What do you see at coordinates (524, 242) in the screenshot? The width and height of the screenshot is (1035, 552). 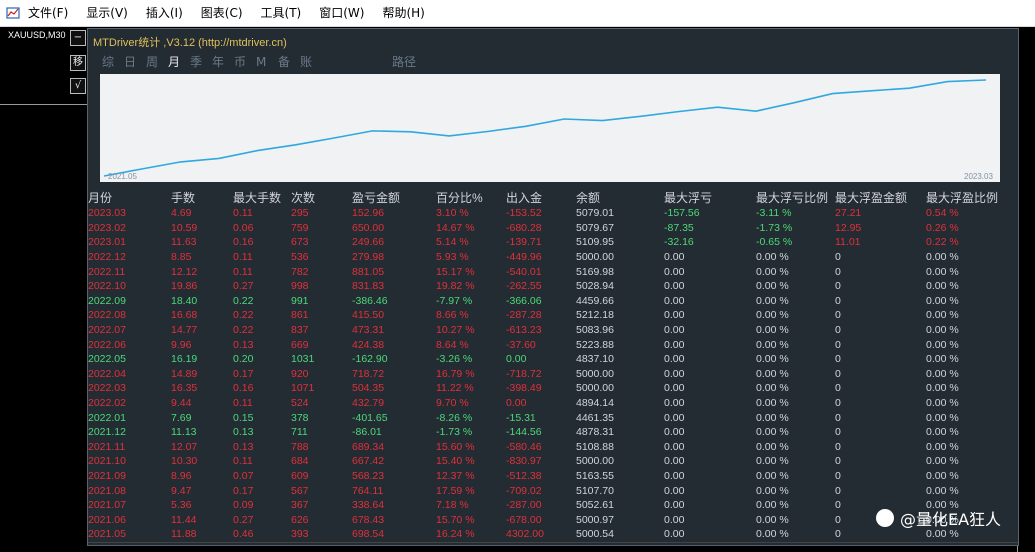 I see `table-cell: -139.71` at bounding box center [524, 242].